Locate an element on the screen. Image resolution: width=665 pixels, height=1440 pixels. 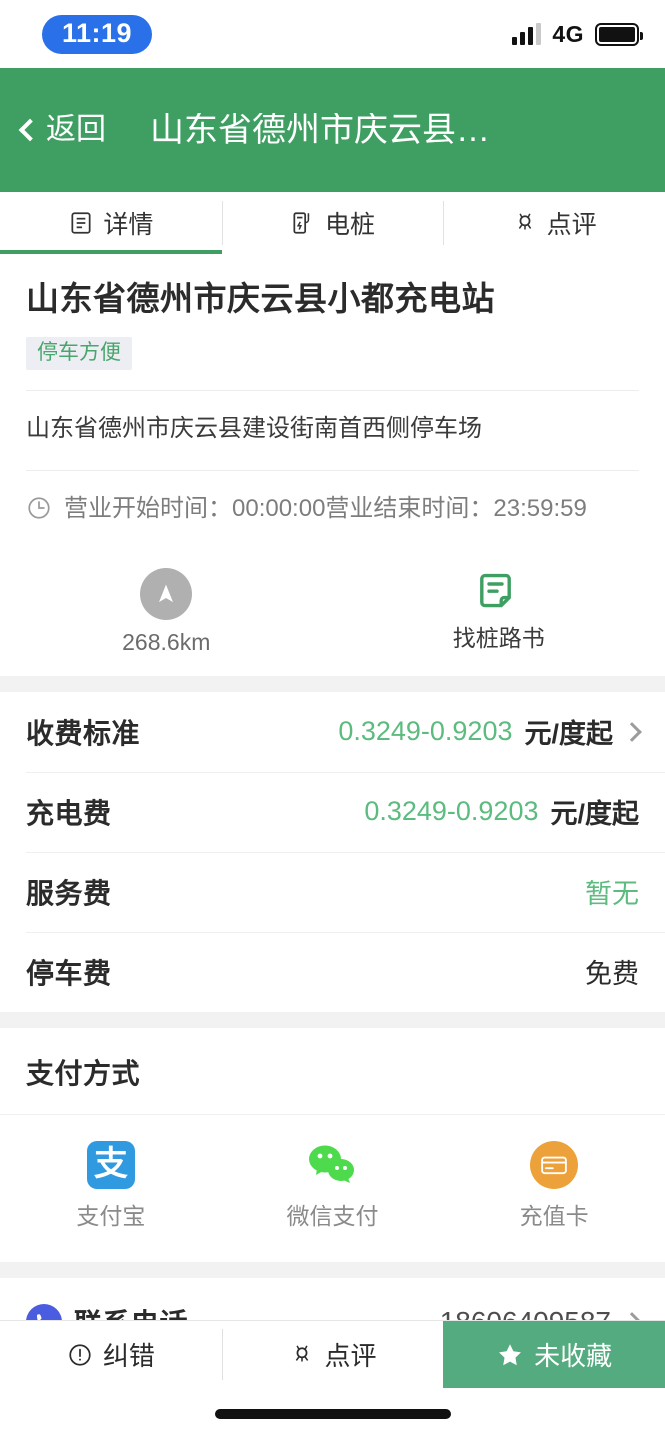
station-address: 山东省德州市庆云县建设街南首西侧停车场 is located at coordinates (254, 429).